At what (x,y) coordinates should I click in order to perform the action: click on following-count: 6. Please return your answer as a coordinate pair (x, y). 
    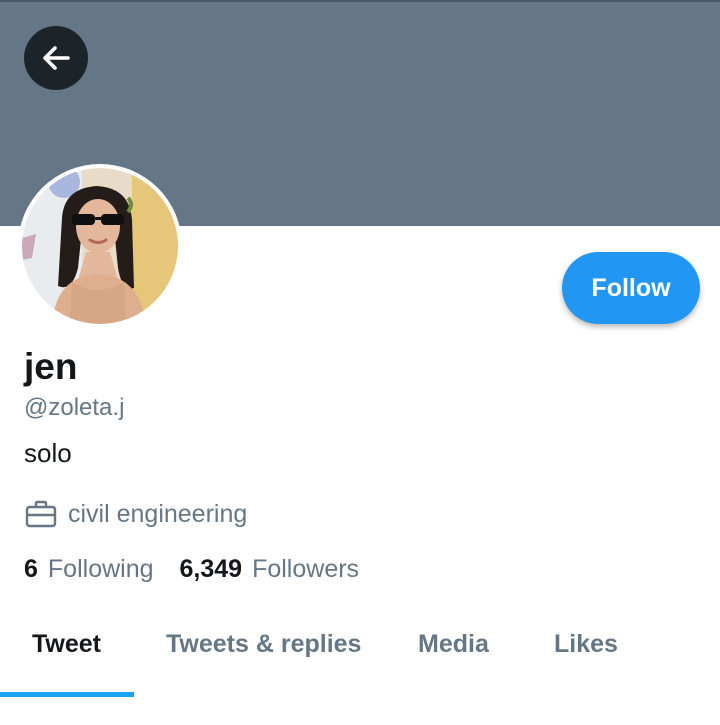
    Looking at the image, I should click on (31, 569).